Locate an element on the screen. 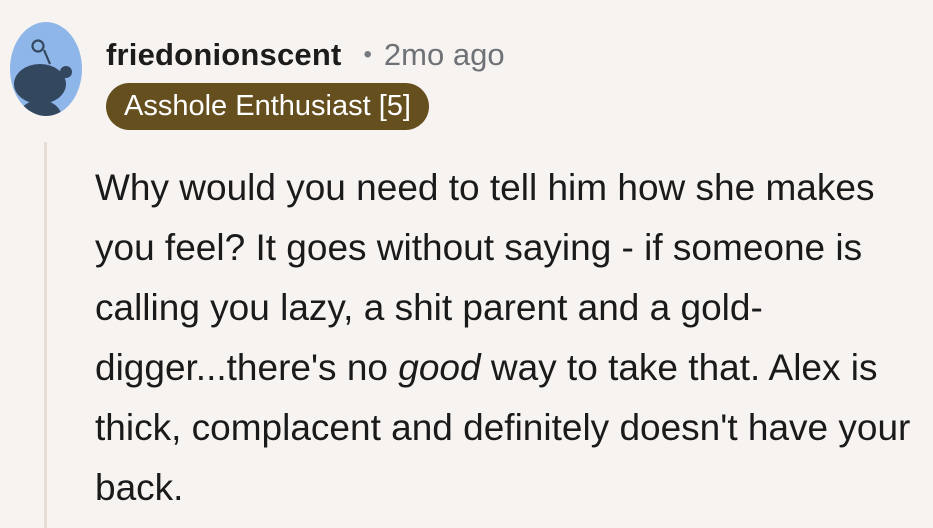  thread-line is located at coordinates (45, 335).